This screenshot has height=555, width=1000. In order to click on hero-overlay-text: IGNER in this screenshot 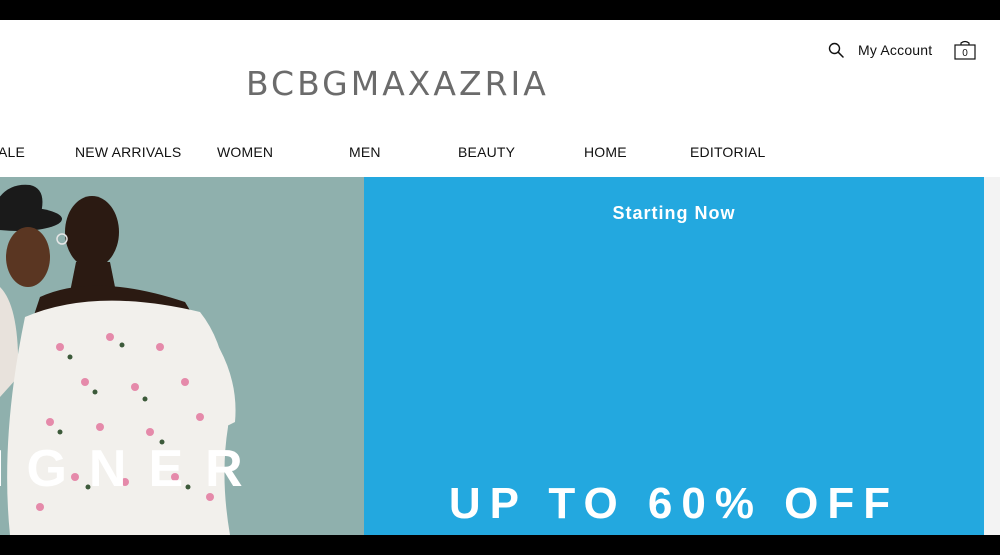, I will do `click(132, 469)`.